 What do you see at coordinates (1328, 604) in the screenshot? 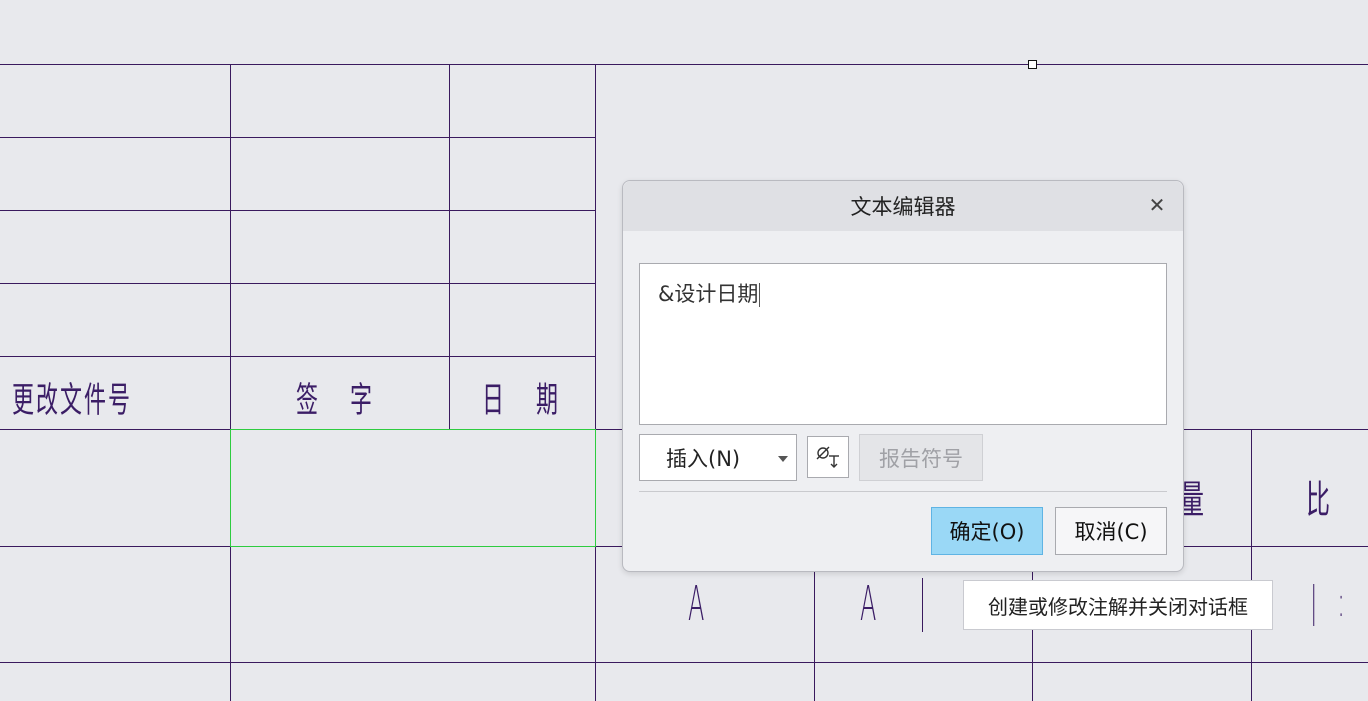
I see `label-scale: | :` at bounding box center [1328, 604].